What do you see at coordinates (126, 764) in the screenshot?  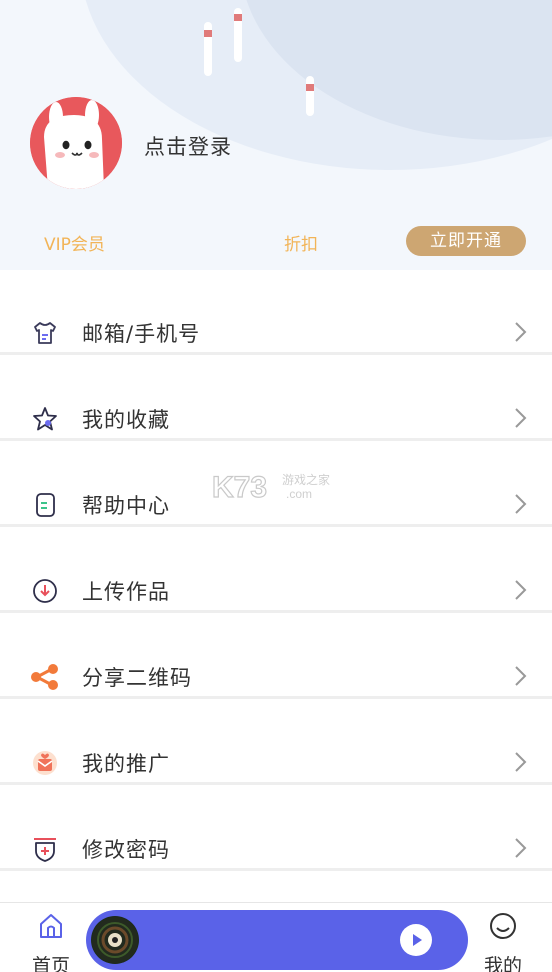 I see `menu-item-label: 我的推广` at bounding box center [126, 764].